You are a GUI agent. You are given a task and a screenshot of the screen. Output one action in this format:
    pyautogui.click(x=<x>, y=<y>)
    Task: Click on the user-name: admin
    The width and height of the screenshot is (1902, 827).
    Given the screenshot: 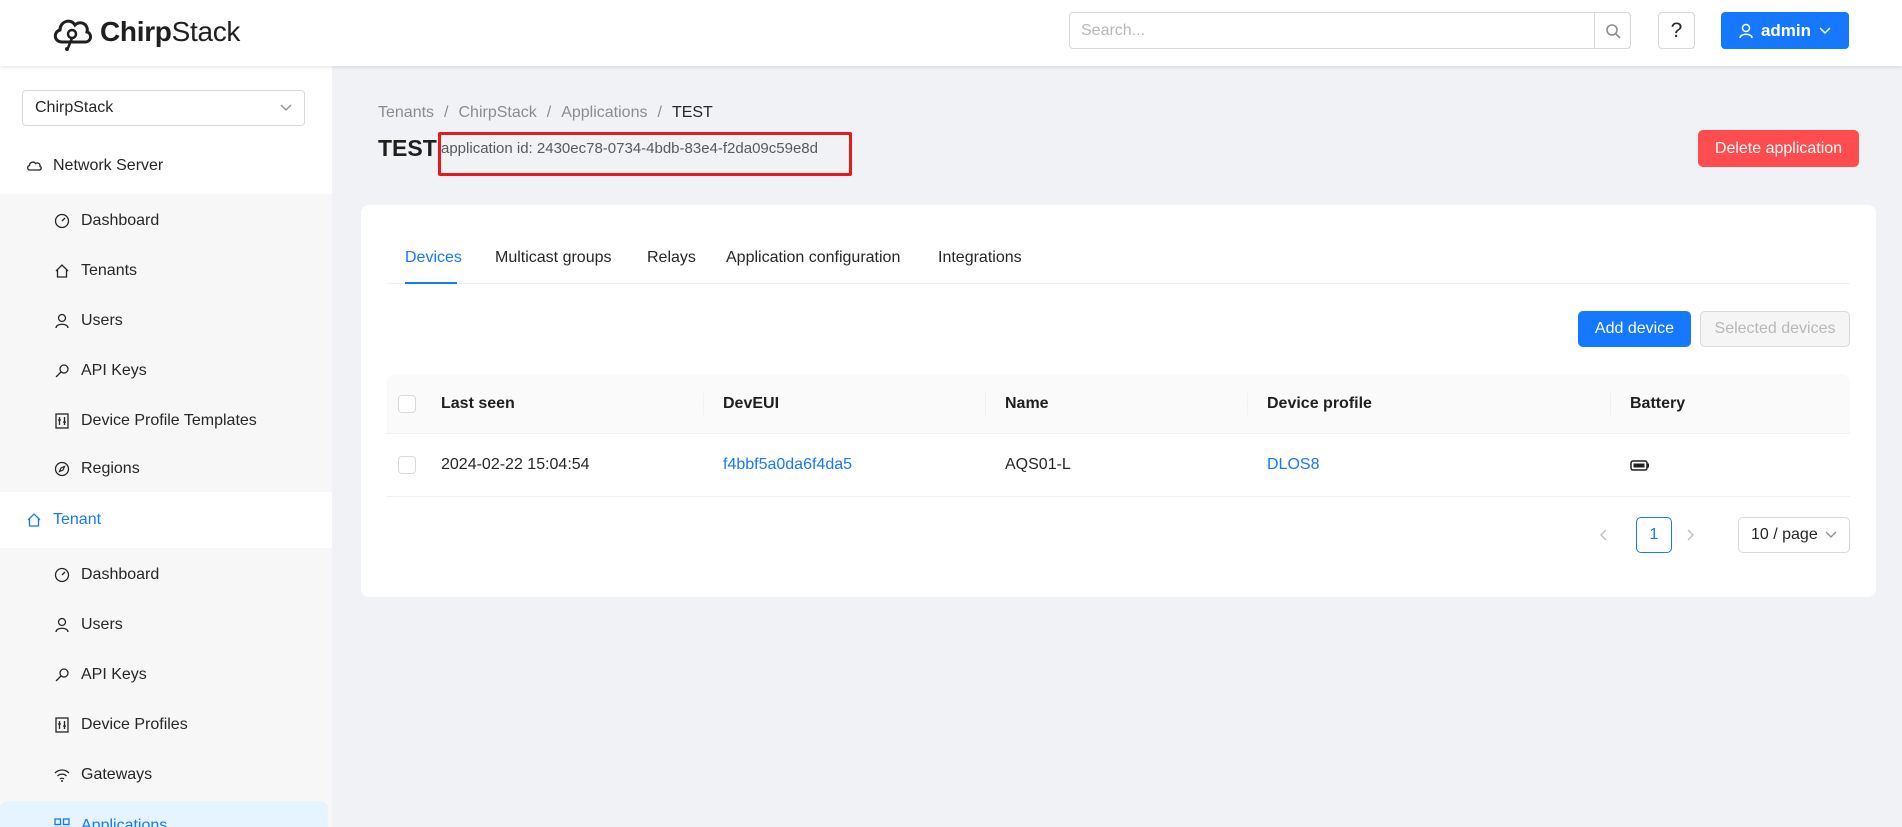 What is the action you would take?
    pyautogui.click(x=1786, y=30)
    